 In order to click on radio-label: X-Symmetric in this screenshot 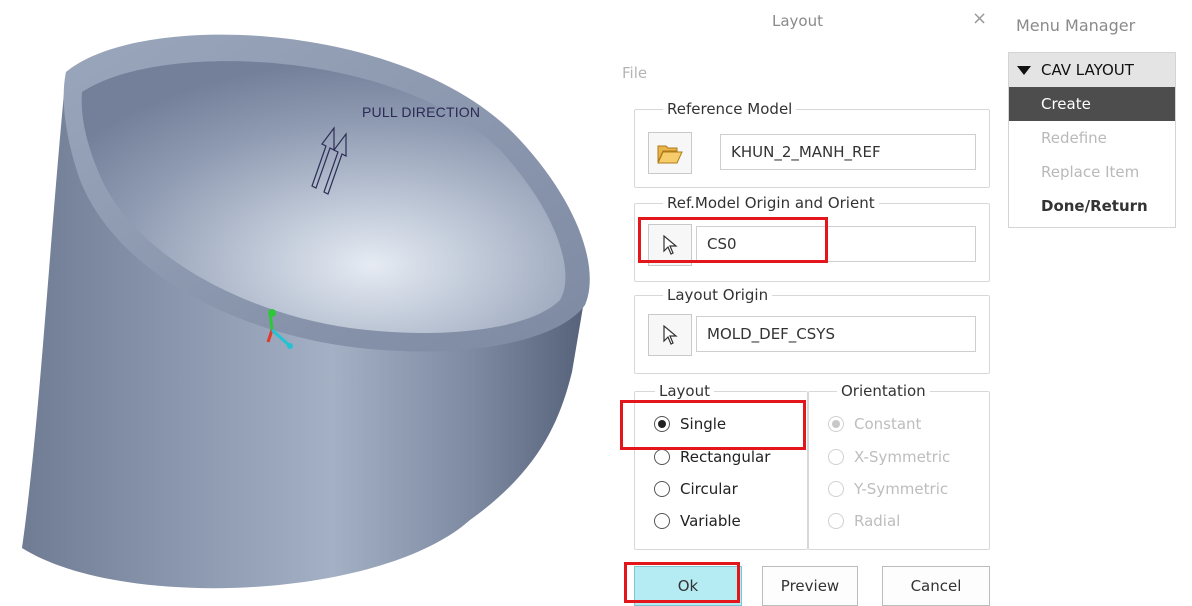, I will do `click(902, 457)`.